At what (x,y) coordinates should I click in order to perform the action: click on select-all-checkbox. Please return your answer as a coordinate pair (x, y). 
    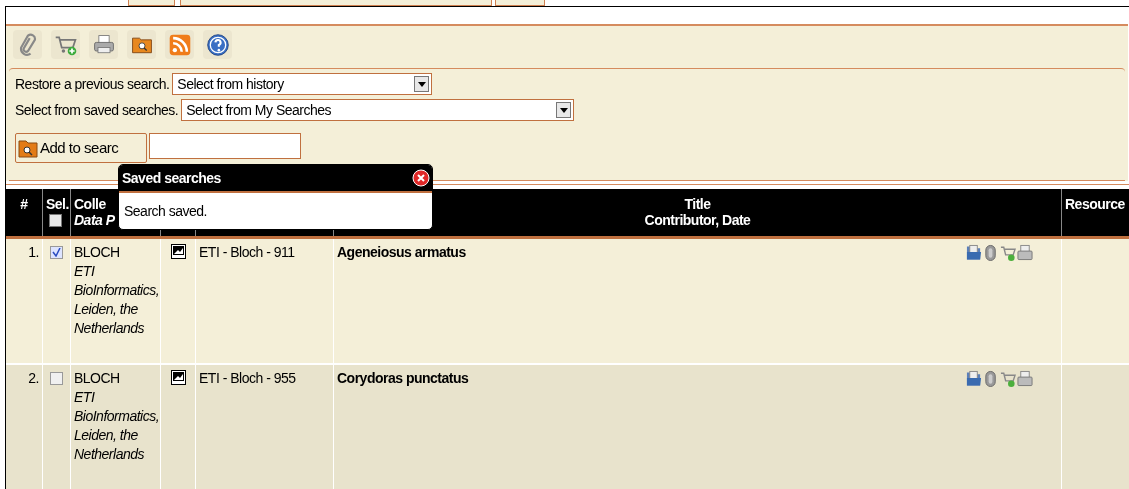
    Looking at the image, I should click on (55, 220).